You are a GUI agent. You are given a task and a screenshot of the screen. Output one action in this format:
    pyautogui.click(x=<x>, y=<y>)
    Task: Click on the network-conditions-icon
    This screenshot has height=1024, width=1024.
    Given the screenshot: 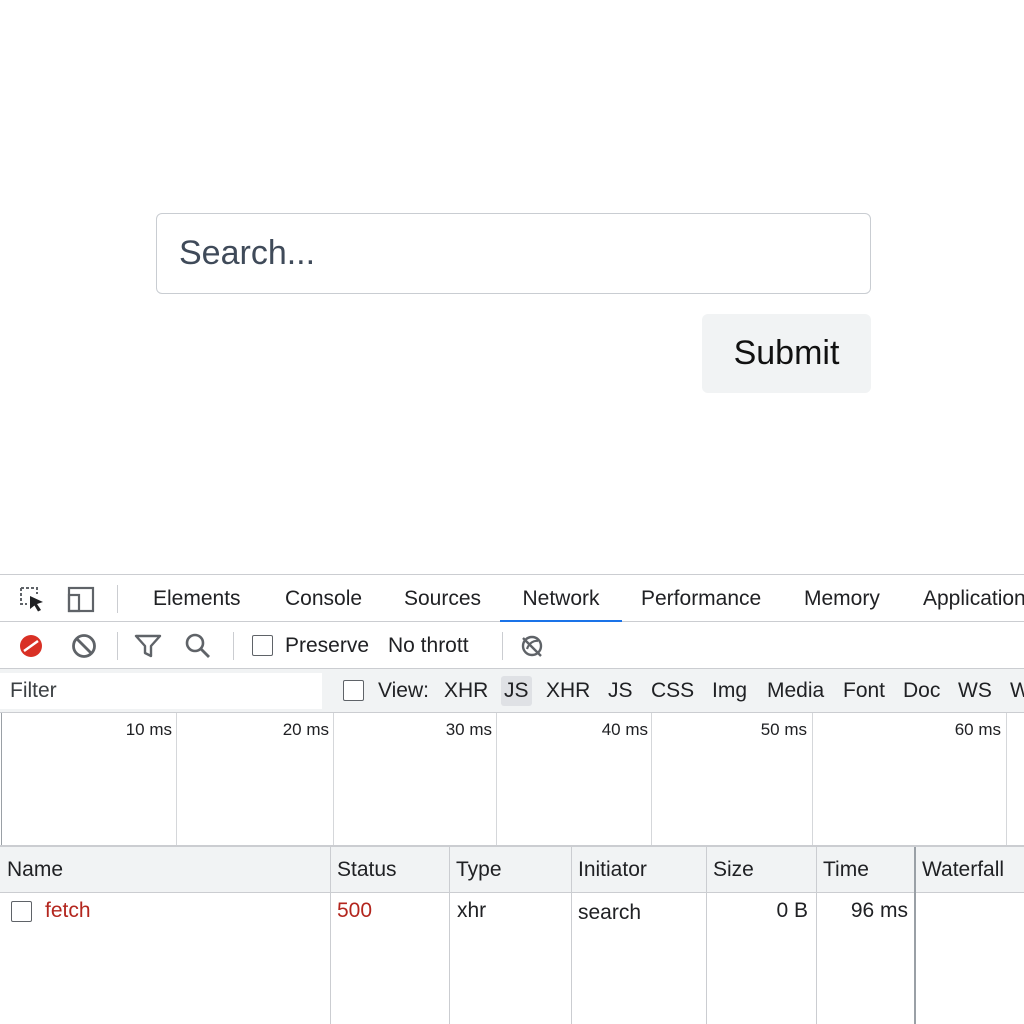 What is the action you would take?
    pyautogui.click(x=532, y=646)
    